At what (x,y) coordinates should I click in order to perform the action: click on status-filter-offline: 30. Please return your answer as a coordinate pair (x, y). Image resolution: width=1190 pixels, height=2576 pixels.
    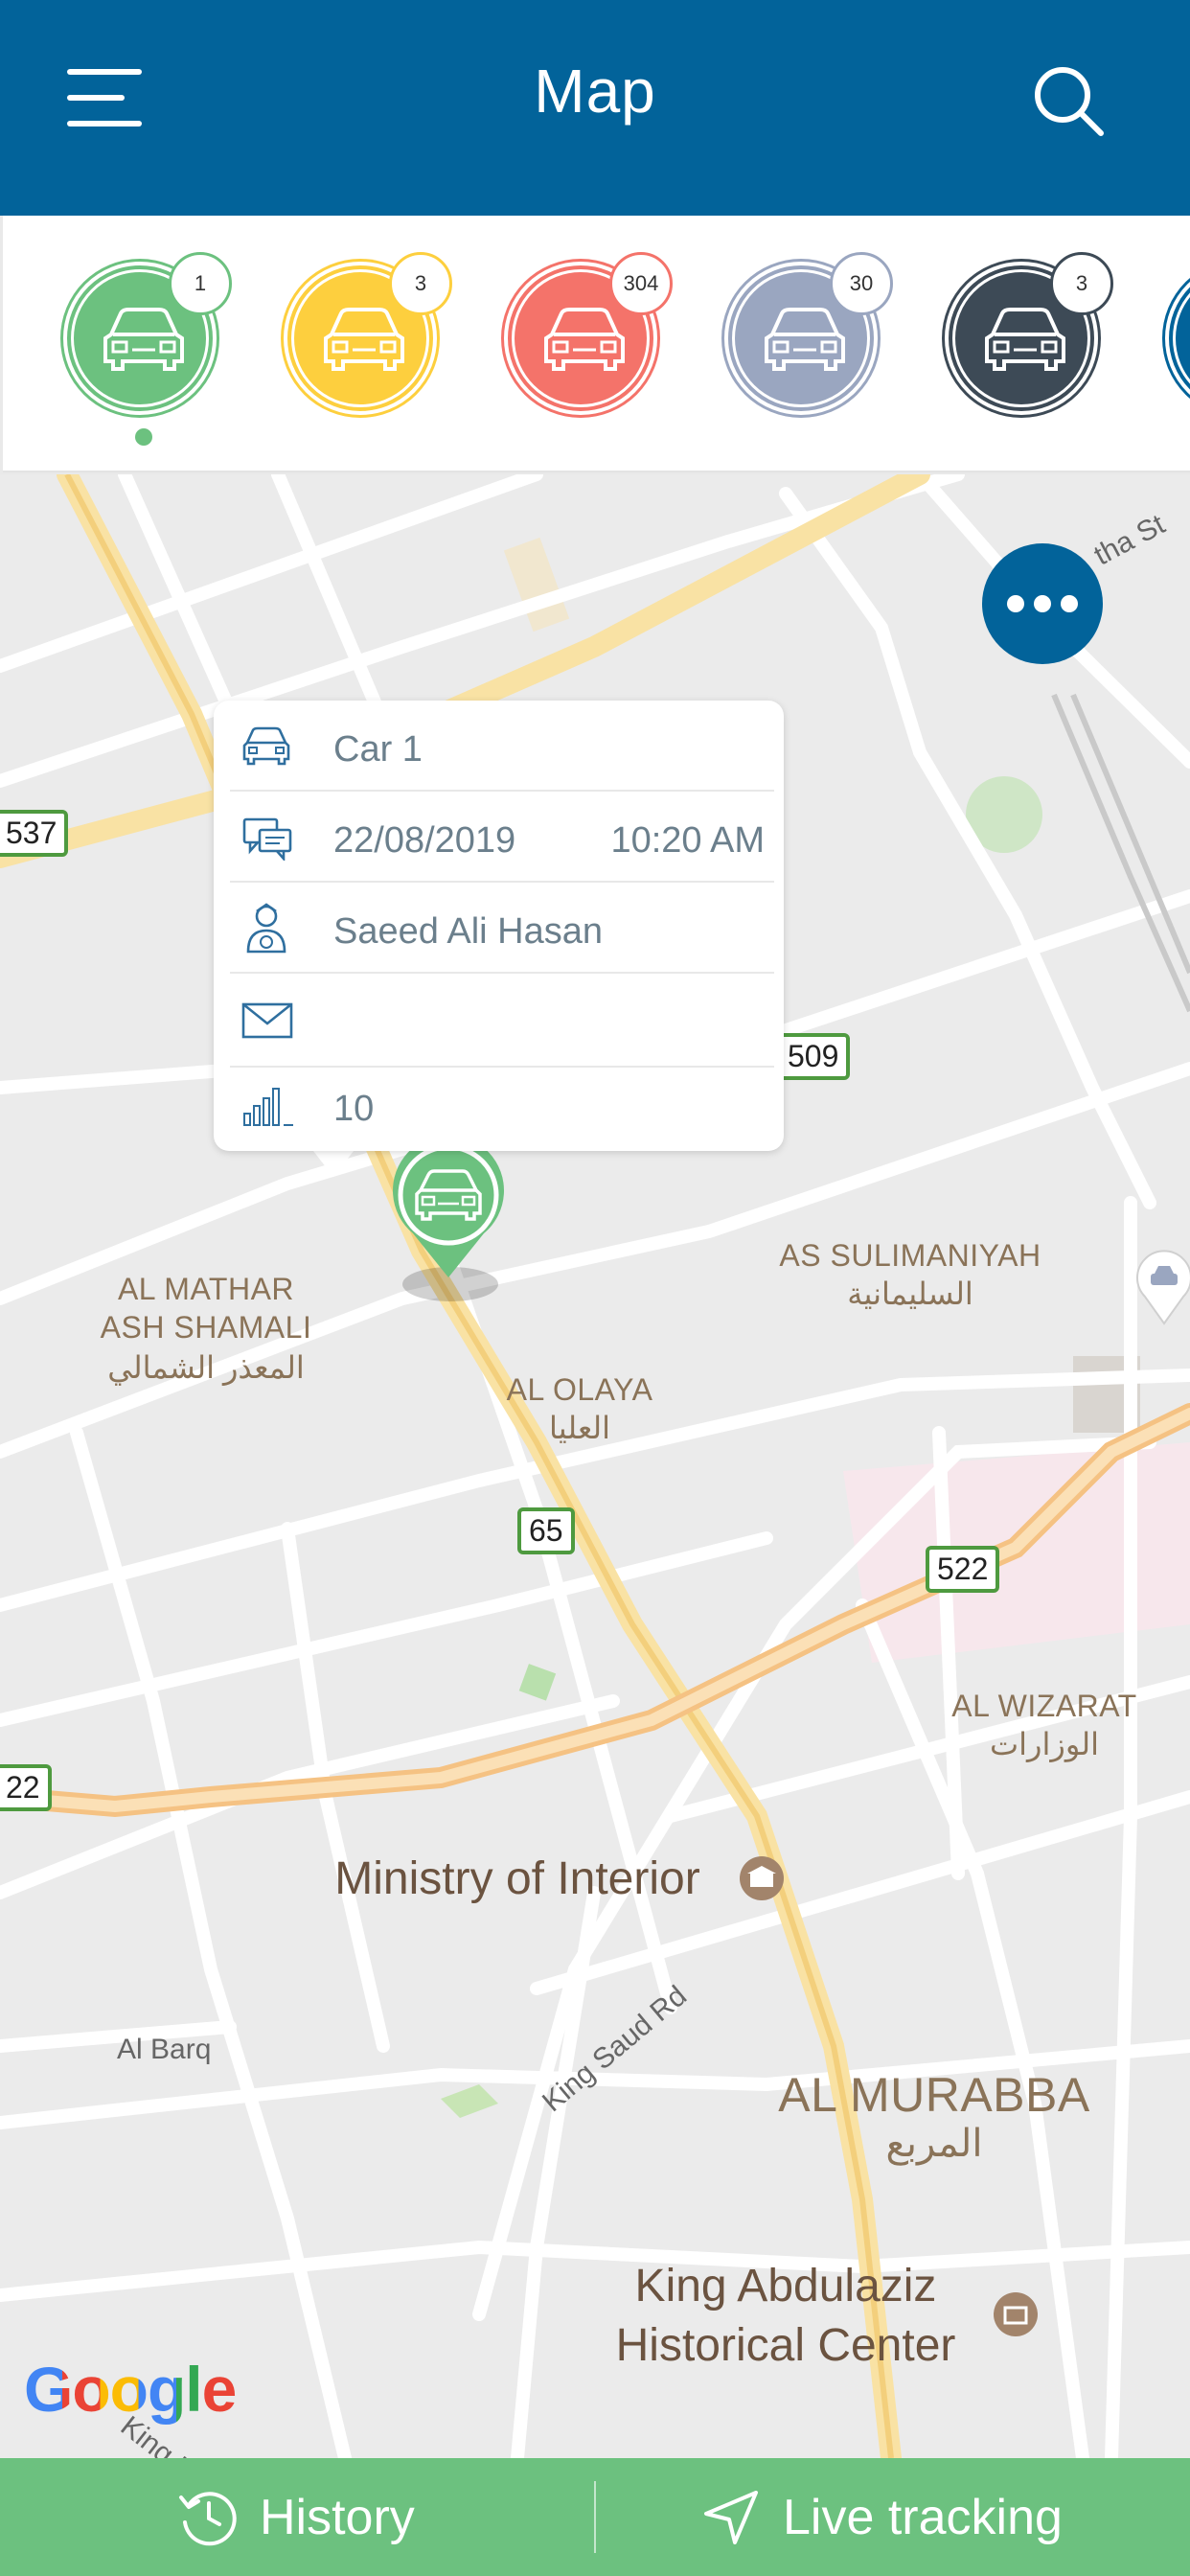
    Looking at the image, I should click on (809, 333).